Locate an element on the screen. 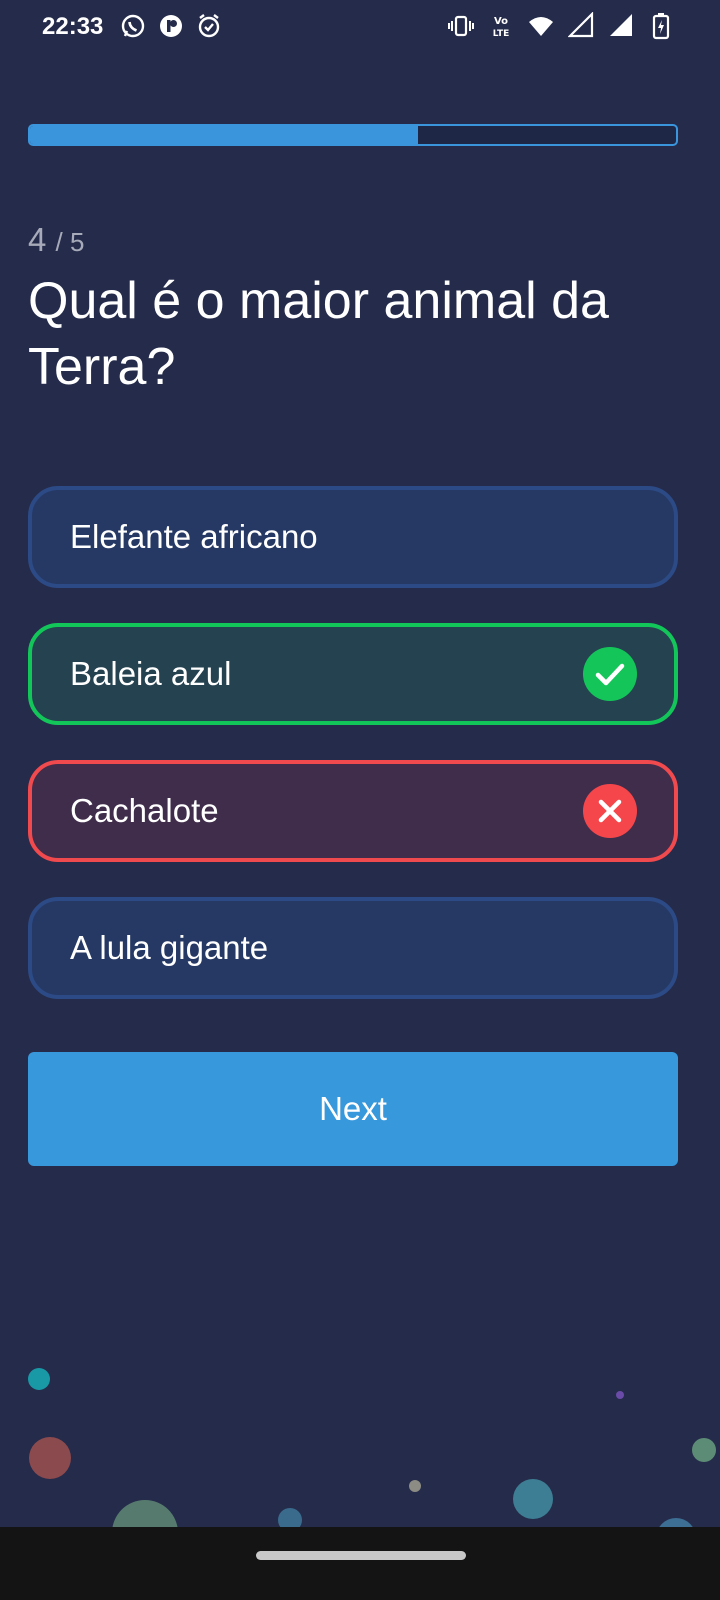  wrong-close-icon is located at coordinates (610, 811).